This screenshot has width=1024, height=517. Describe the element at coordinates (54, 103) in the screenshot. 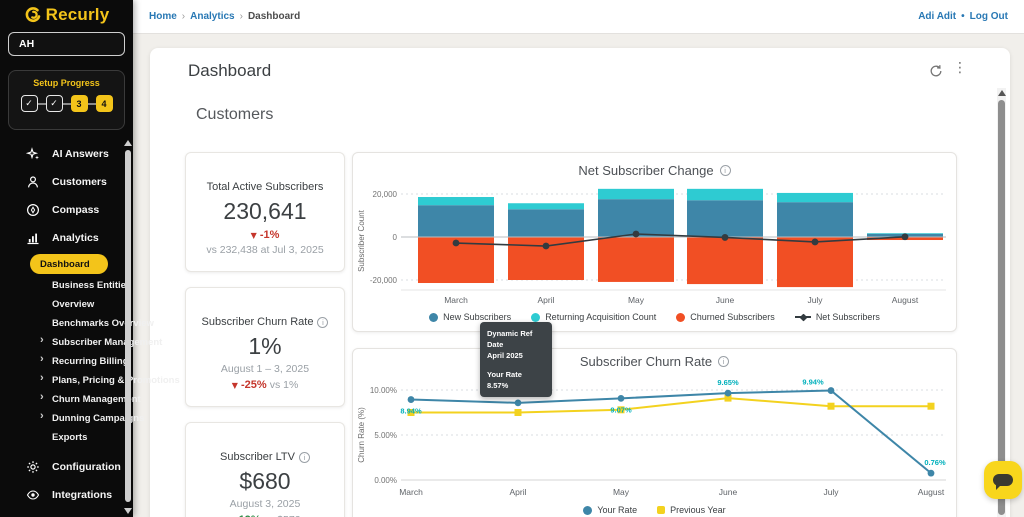

I see `setup-step-2: ✓` at that location.